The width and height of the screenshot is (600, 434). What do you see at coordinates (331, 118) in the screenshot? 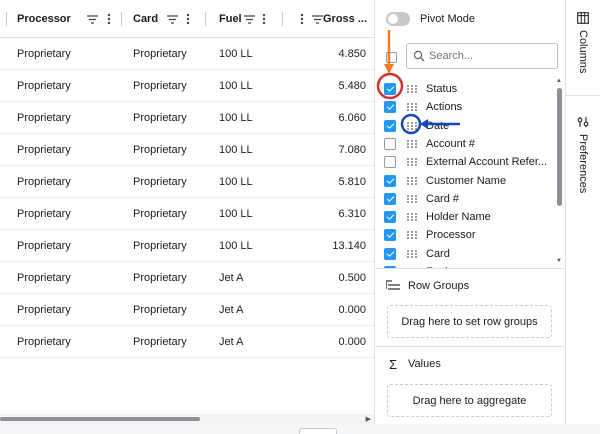
I see `table-cell-gross: 6.060` at bounding box center [331, 118].